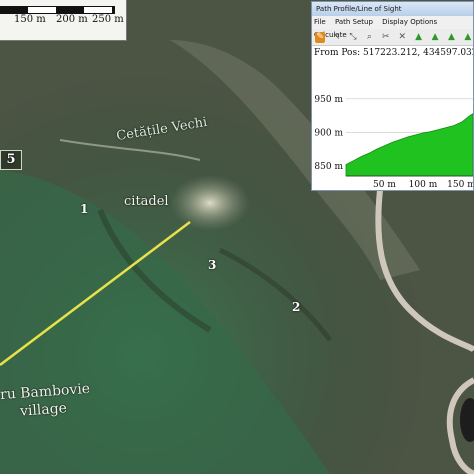 Image resolution: width=474 pixels, height=474 pixels. I want to click on path-icon: ⤡, so click(353, 37).